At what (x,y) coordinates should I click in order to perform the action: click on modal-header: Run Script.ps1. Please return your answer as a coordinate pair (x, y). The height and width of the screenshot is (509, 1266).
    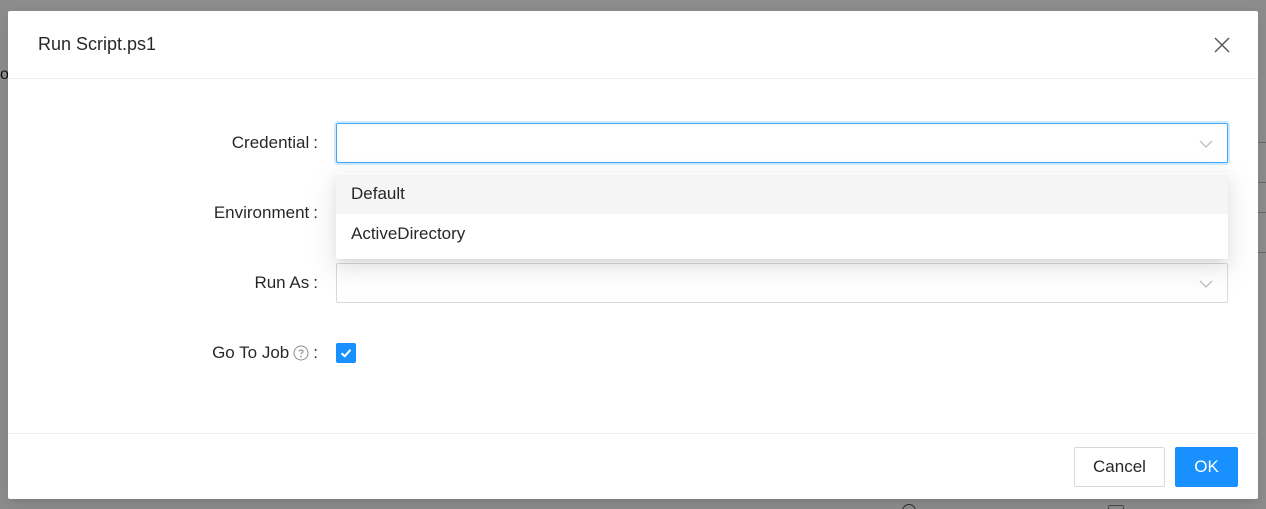
    Looking at the image, I should click on (633, 45).